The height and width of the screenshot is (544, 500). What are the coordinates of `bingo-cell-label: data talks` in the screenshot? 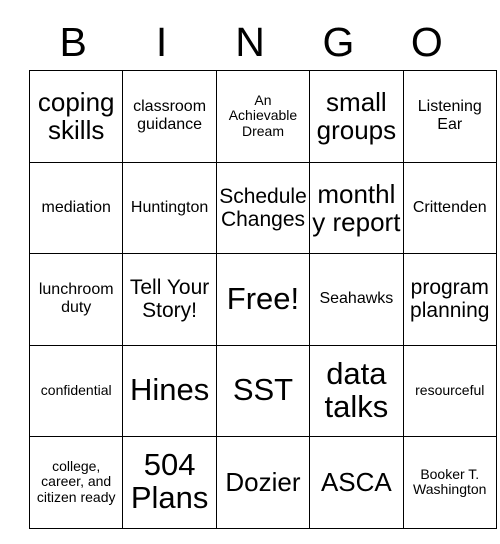 It's located at (356, 389).